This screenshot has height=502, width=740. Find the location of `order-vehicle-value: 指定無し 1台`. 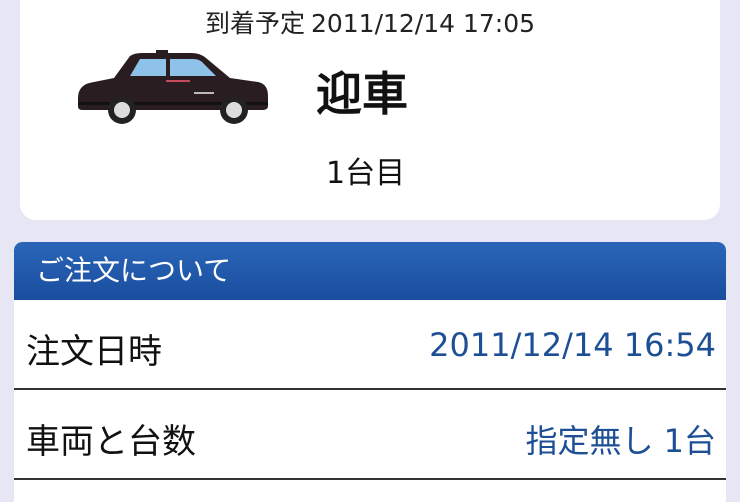

order-vehicle-value: 指定無し 1台 is located at coordinates (620, 441).